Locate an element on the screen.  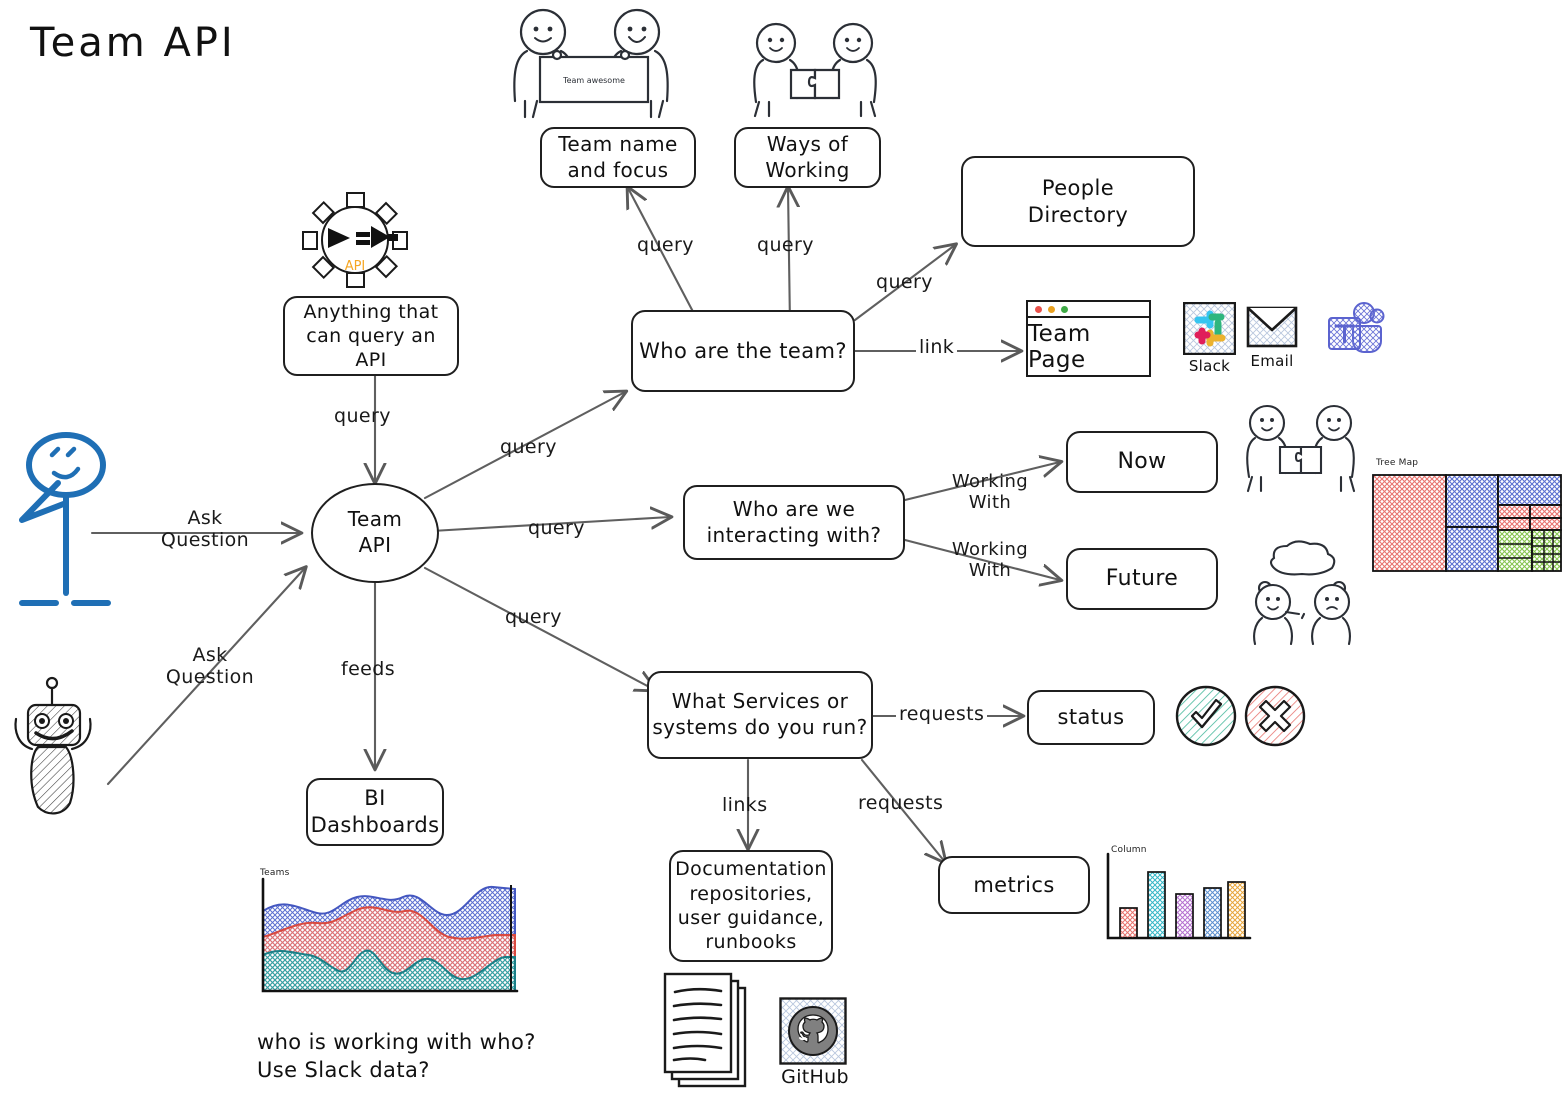
node-label: Team API is located at coordinates (375, 532).